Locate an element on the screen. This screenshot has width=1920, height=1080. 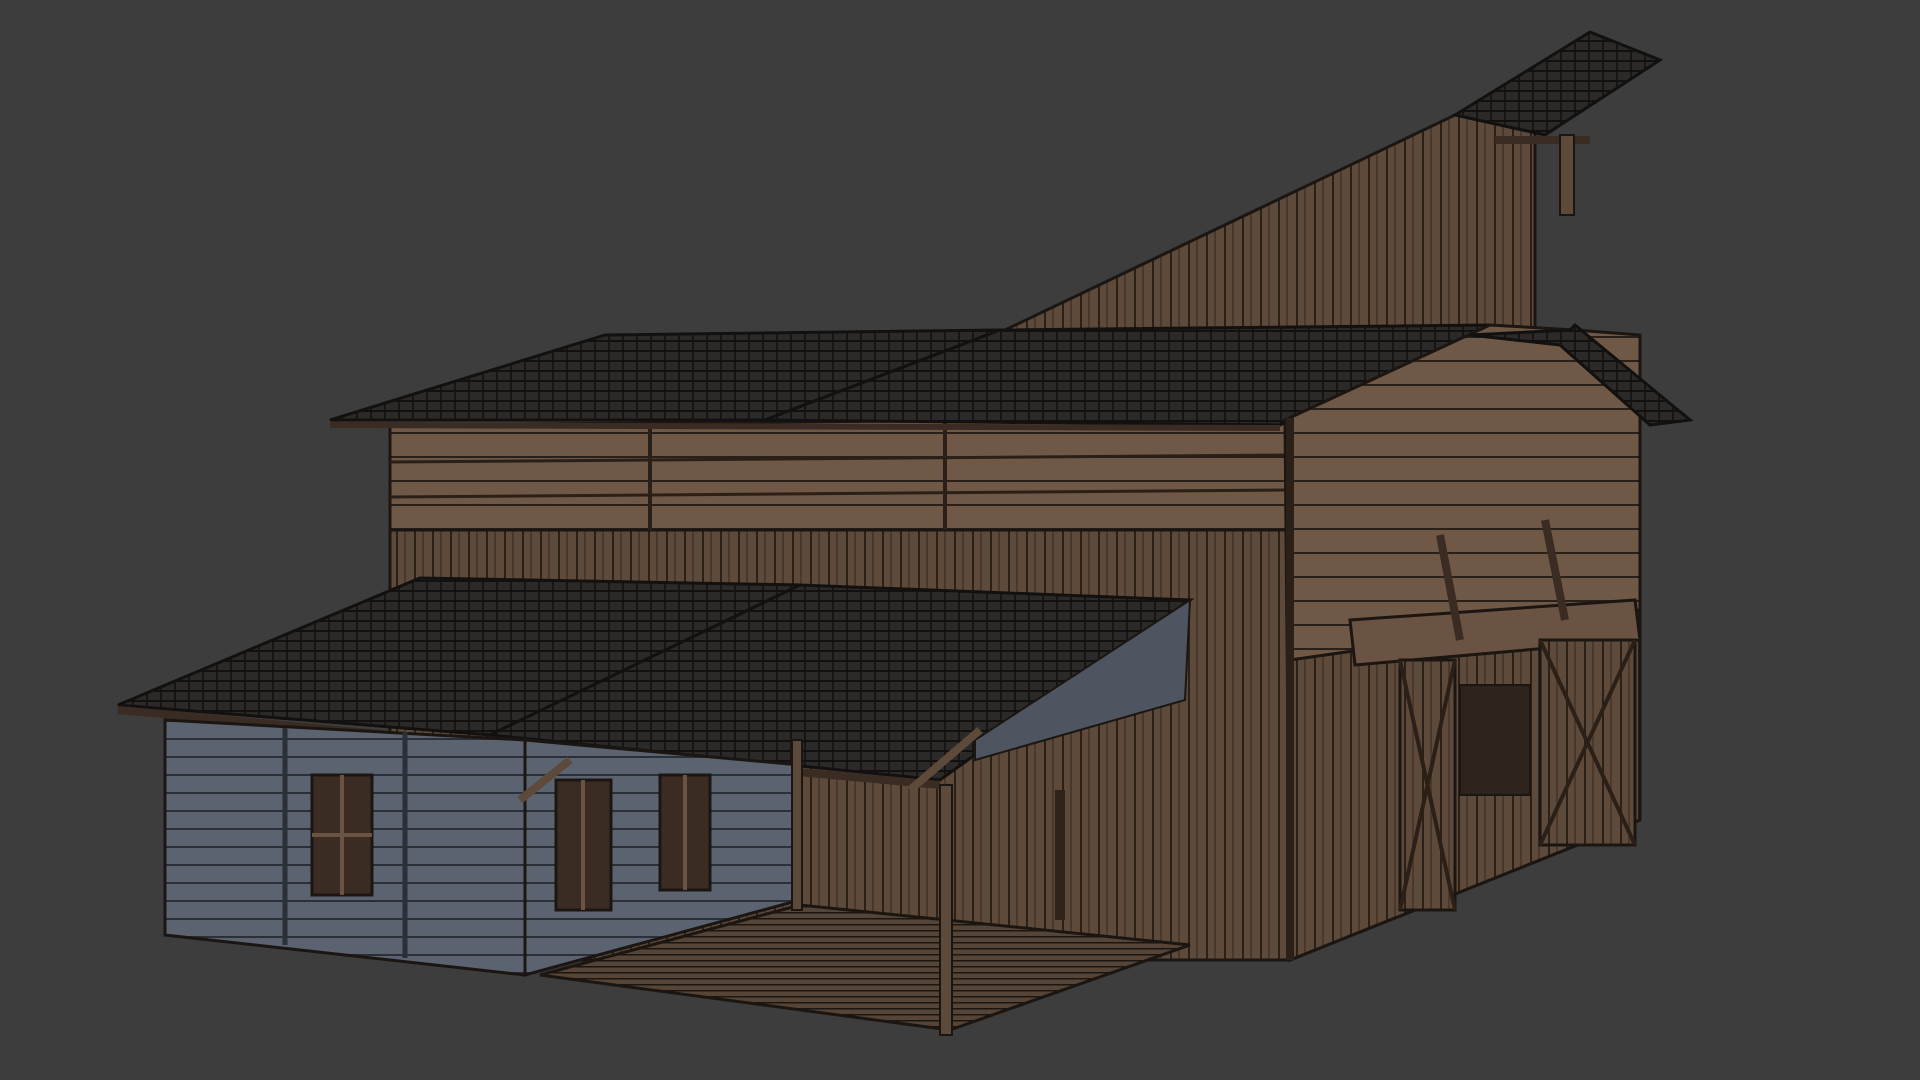
tower is located at coordinates (1334, 181).